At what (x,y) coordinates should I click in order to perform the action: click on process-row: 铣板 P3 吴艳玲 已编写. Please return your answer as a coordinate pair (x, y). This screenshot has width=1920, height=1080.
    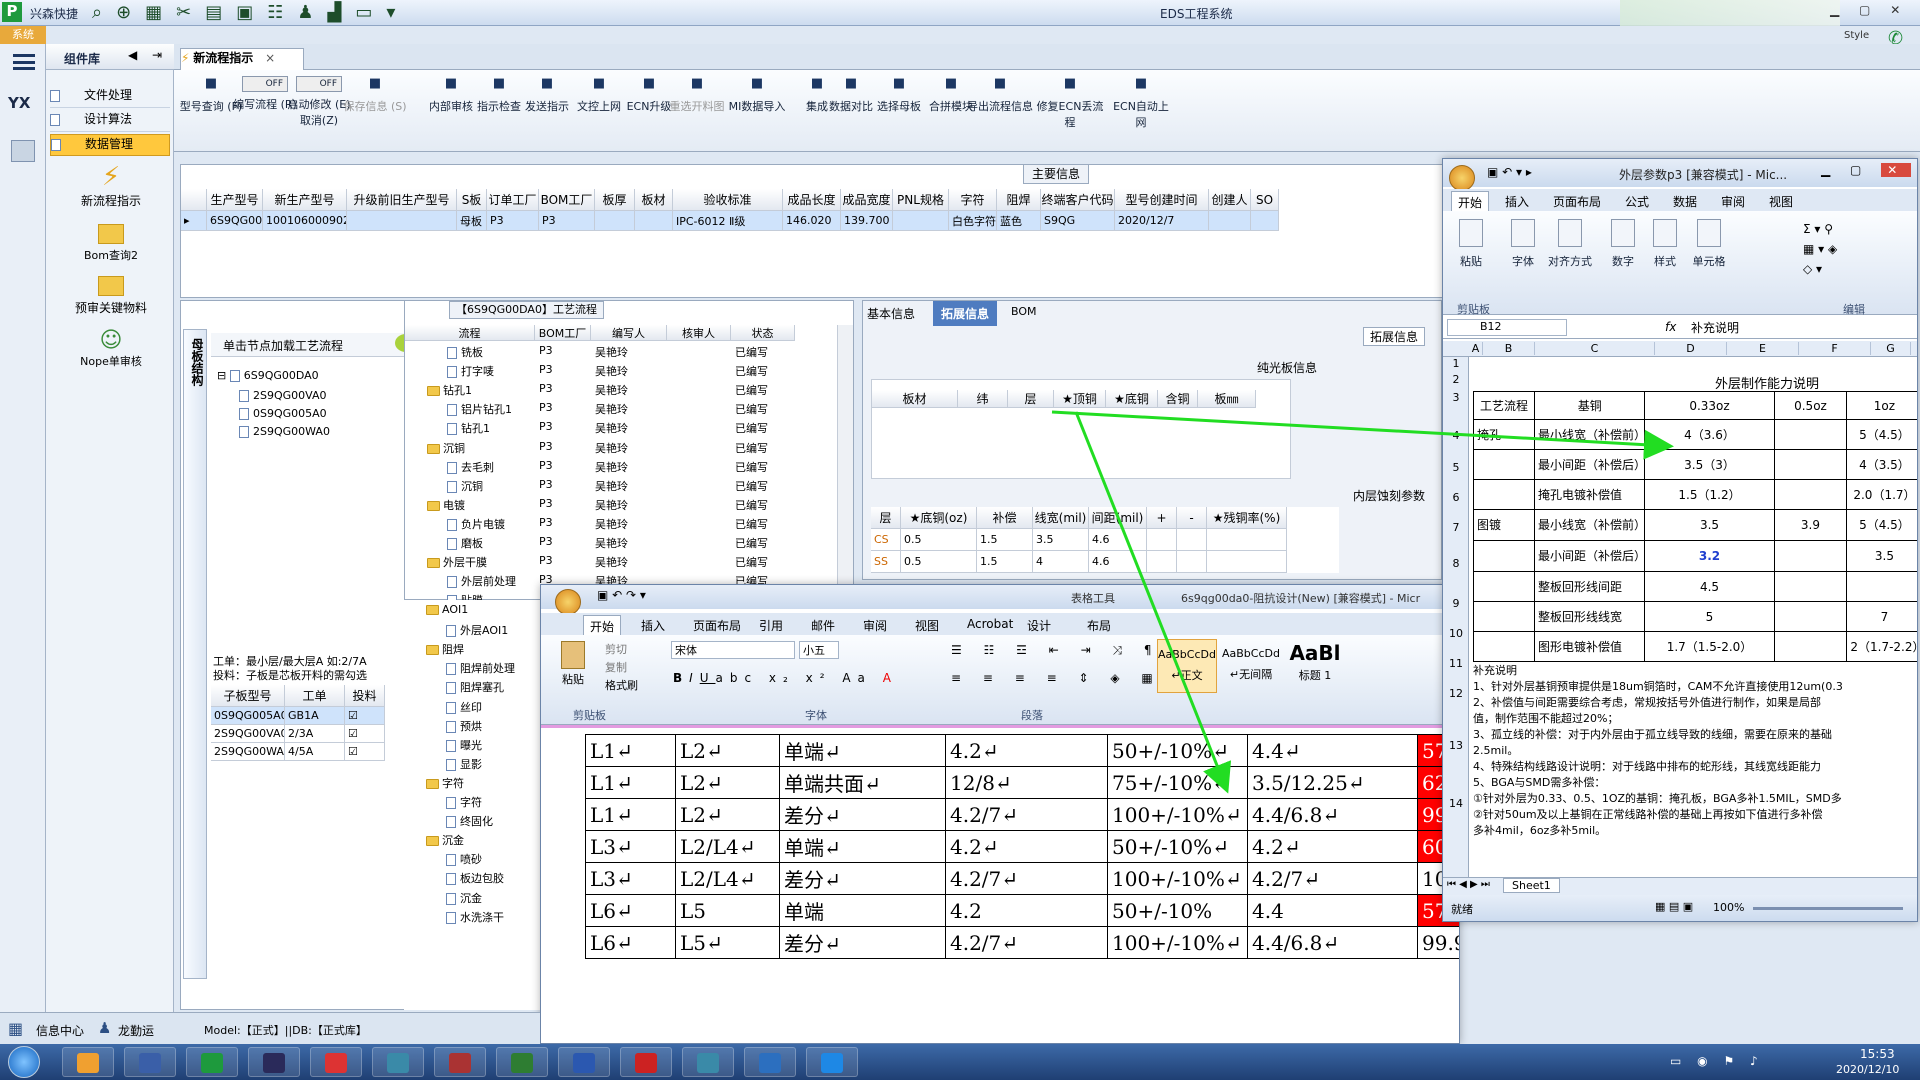
    Looking at the image, I should click on (620, 350).